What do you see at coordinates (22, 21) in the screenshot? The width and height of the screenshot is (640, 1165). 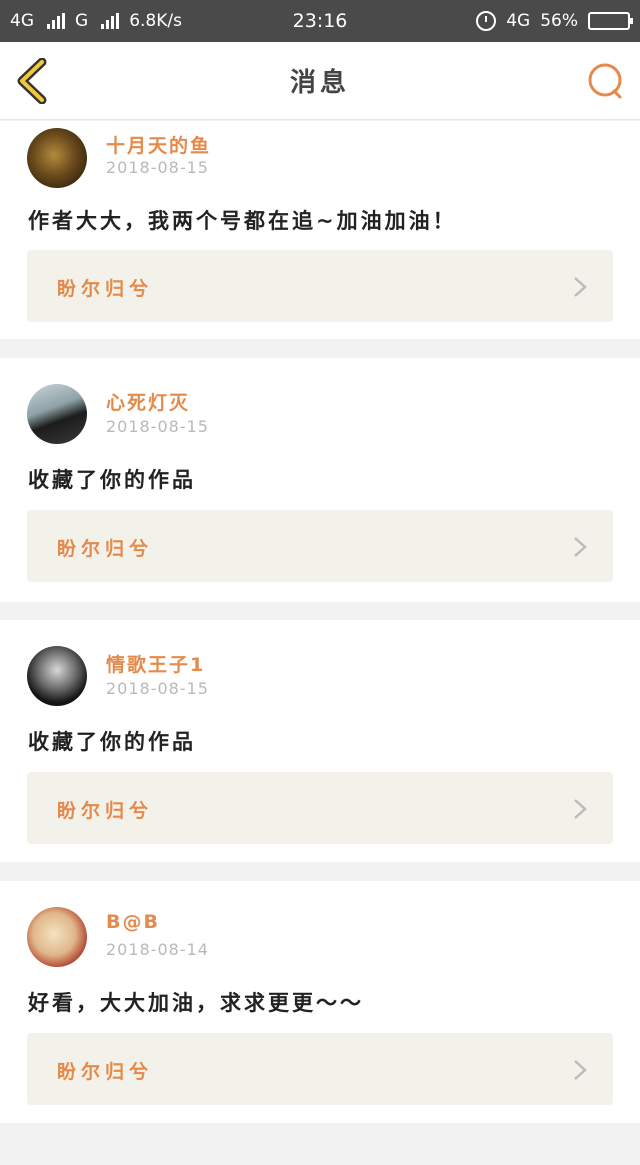 I see `network-label-1: 4G` at bounding box center [22, 21].